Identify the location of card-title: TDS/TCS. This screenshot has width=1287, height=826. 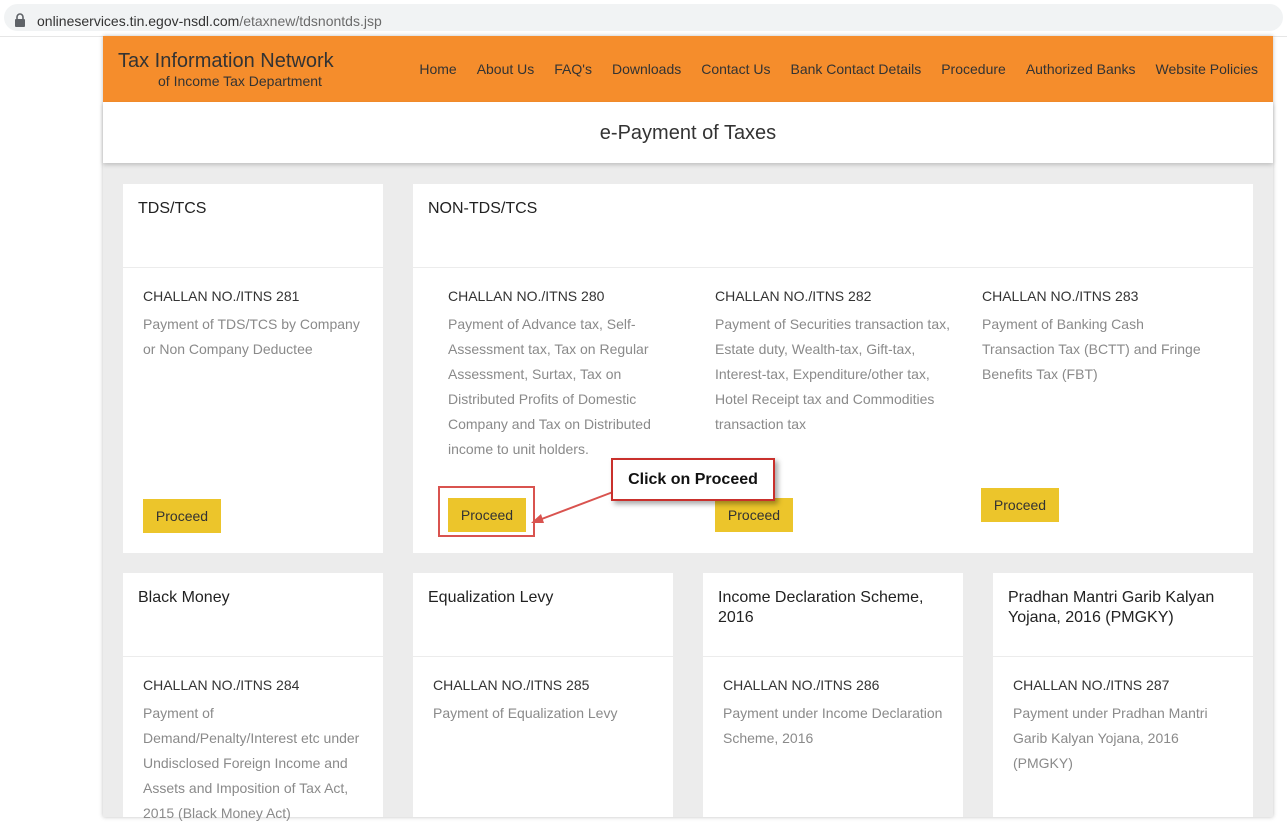
(172, 208).